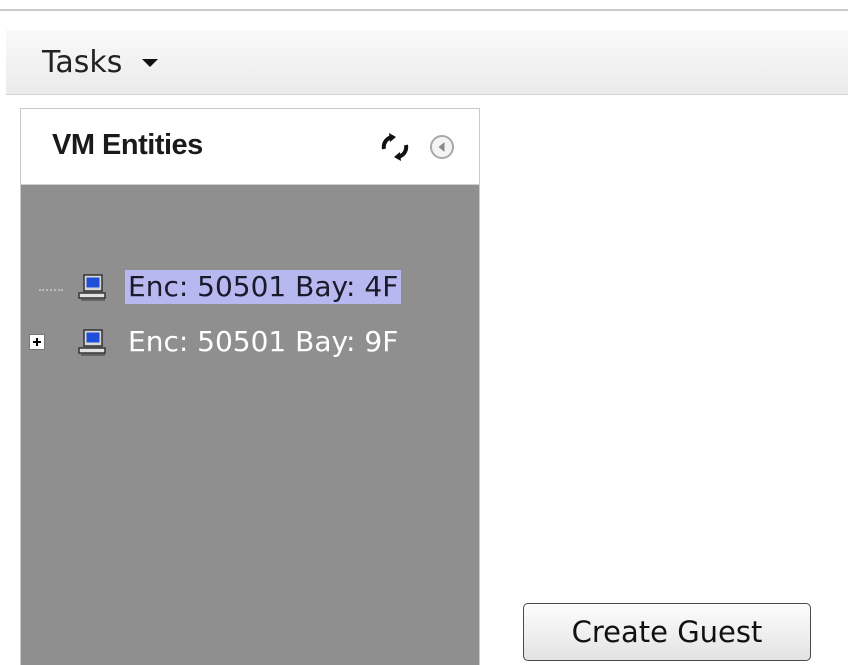  What do you see at coordinates (263, 287) in the screenshot?
I see `tree-node-label: Enc: 50501 Bay: 4F` at bounding box center [263, 287].